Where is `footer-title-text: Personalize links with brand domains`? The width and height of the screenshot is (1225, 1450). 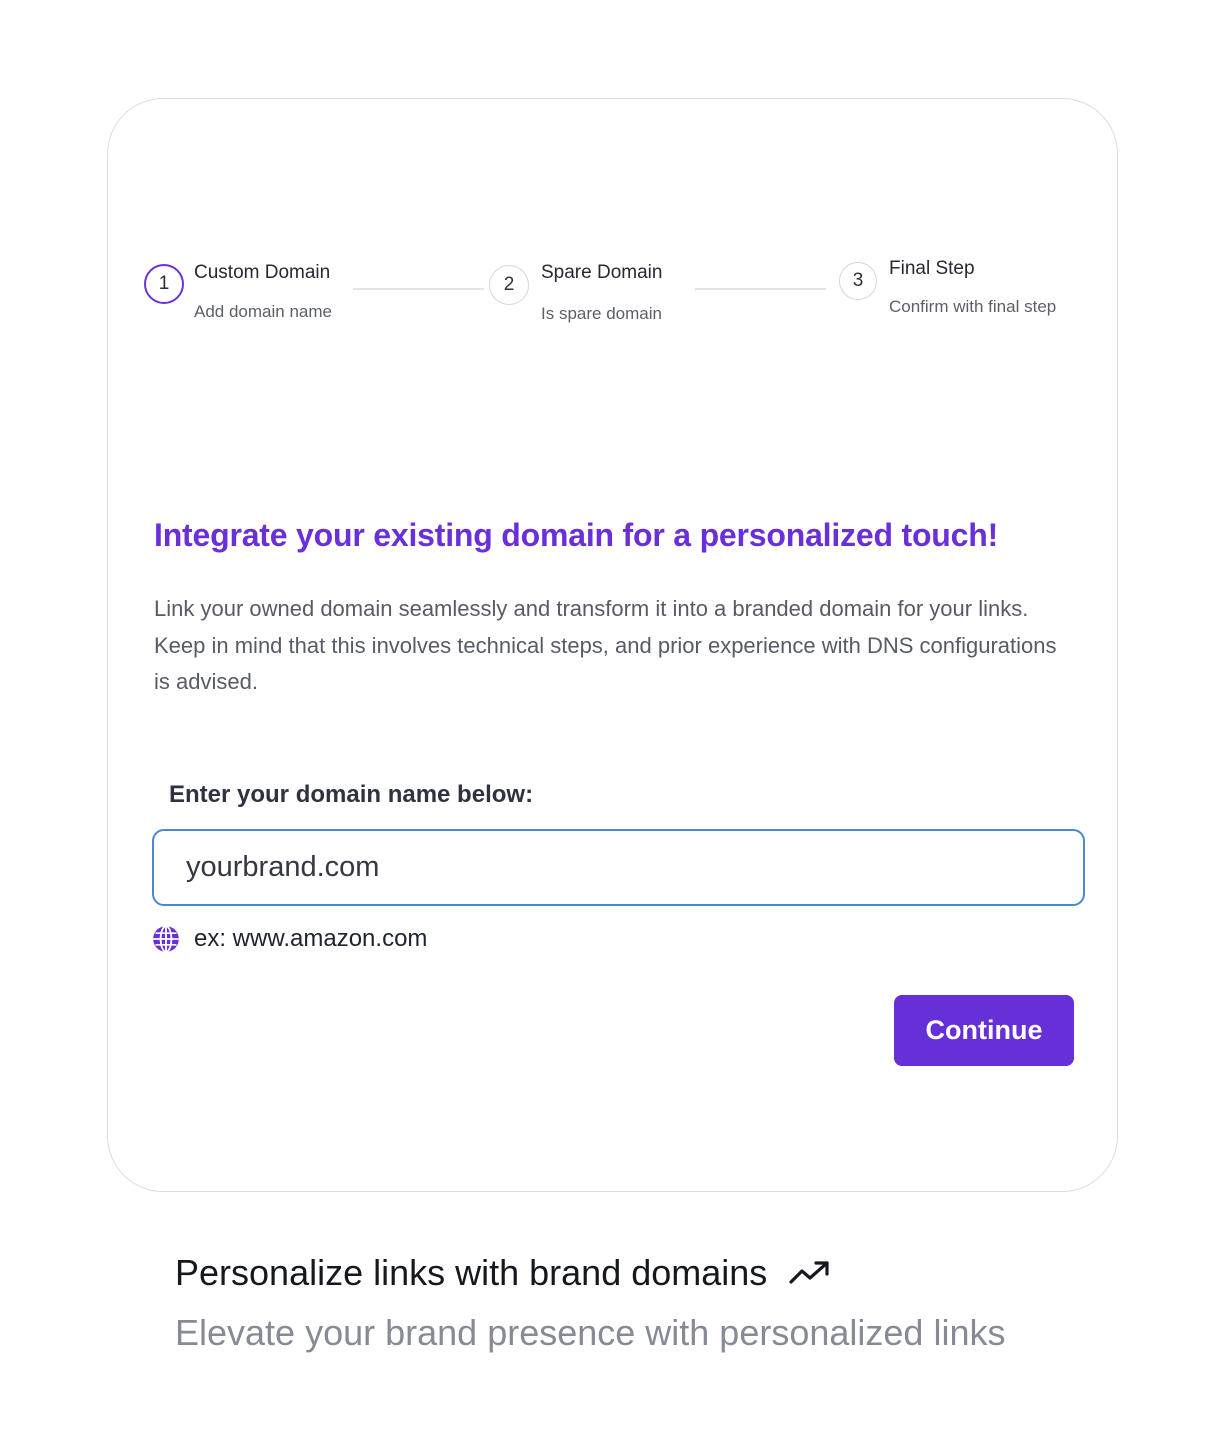
footer-title-text: Personalize links with brand domains is located at coordinates (471, 1272).